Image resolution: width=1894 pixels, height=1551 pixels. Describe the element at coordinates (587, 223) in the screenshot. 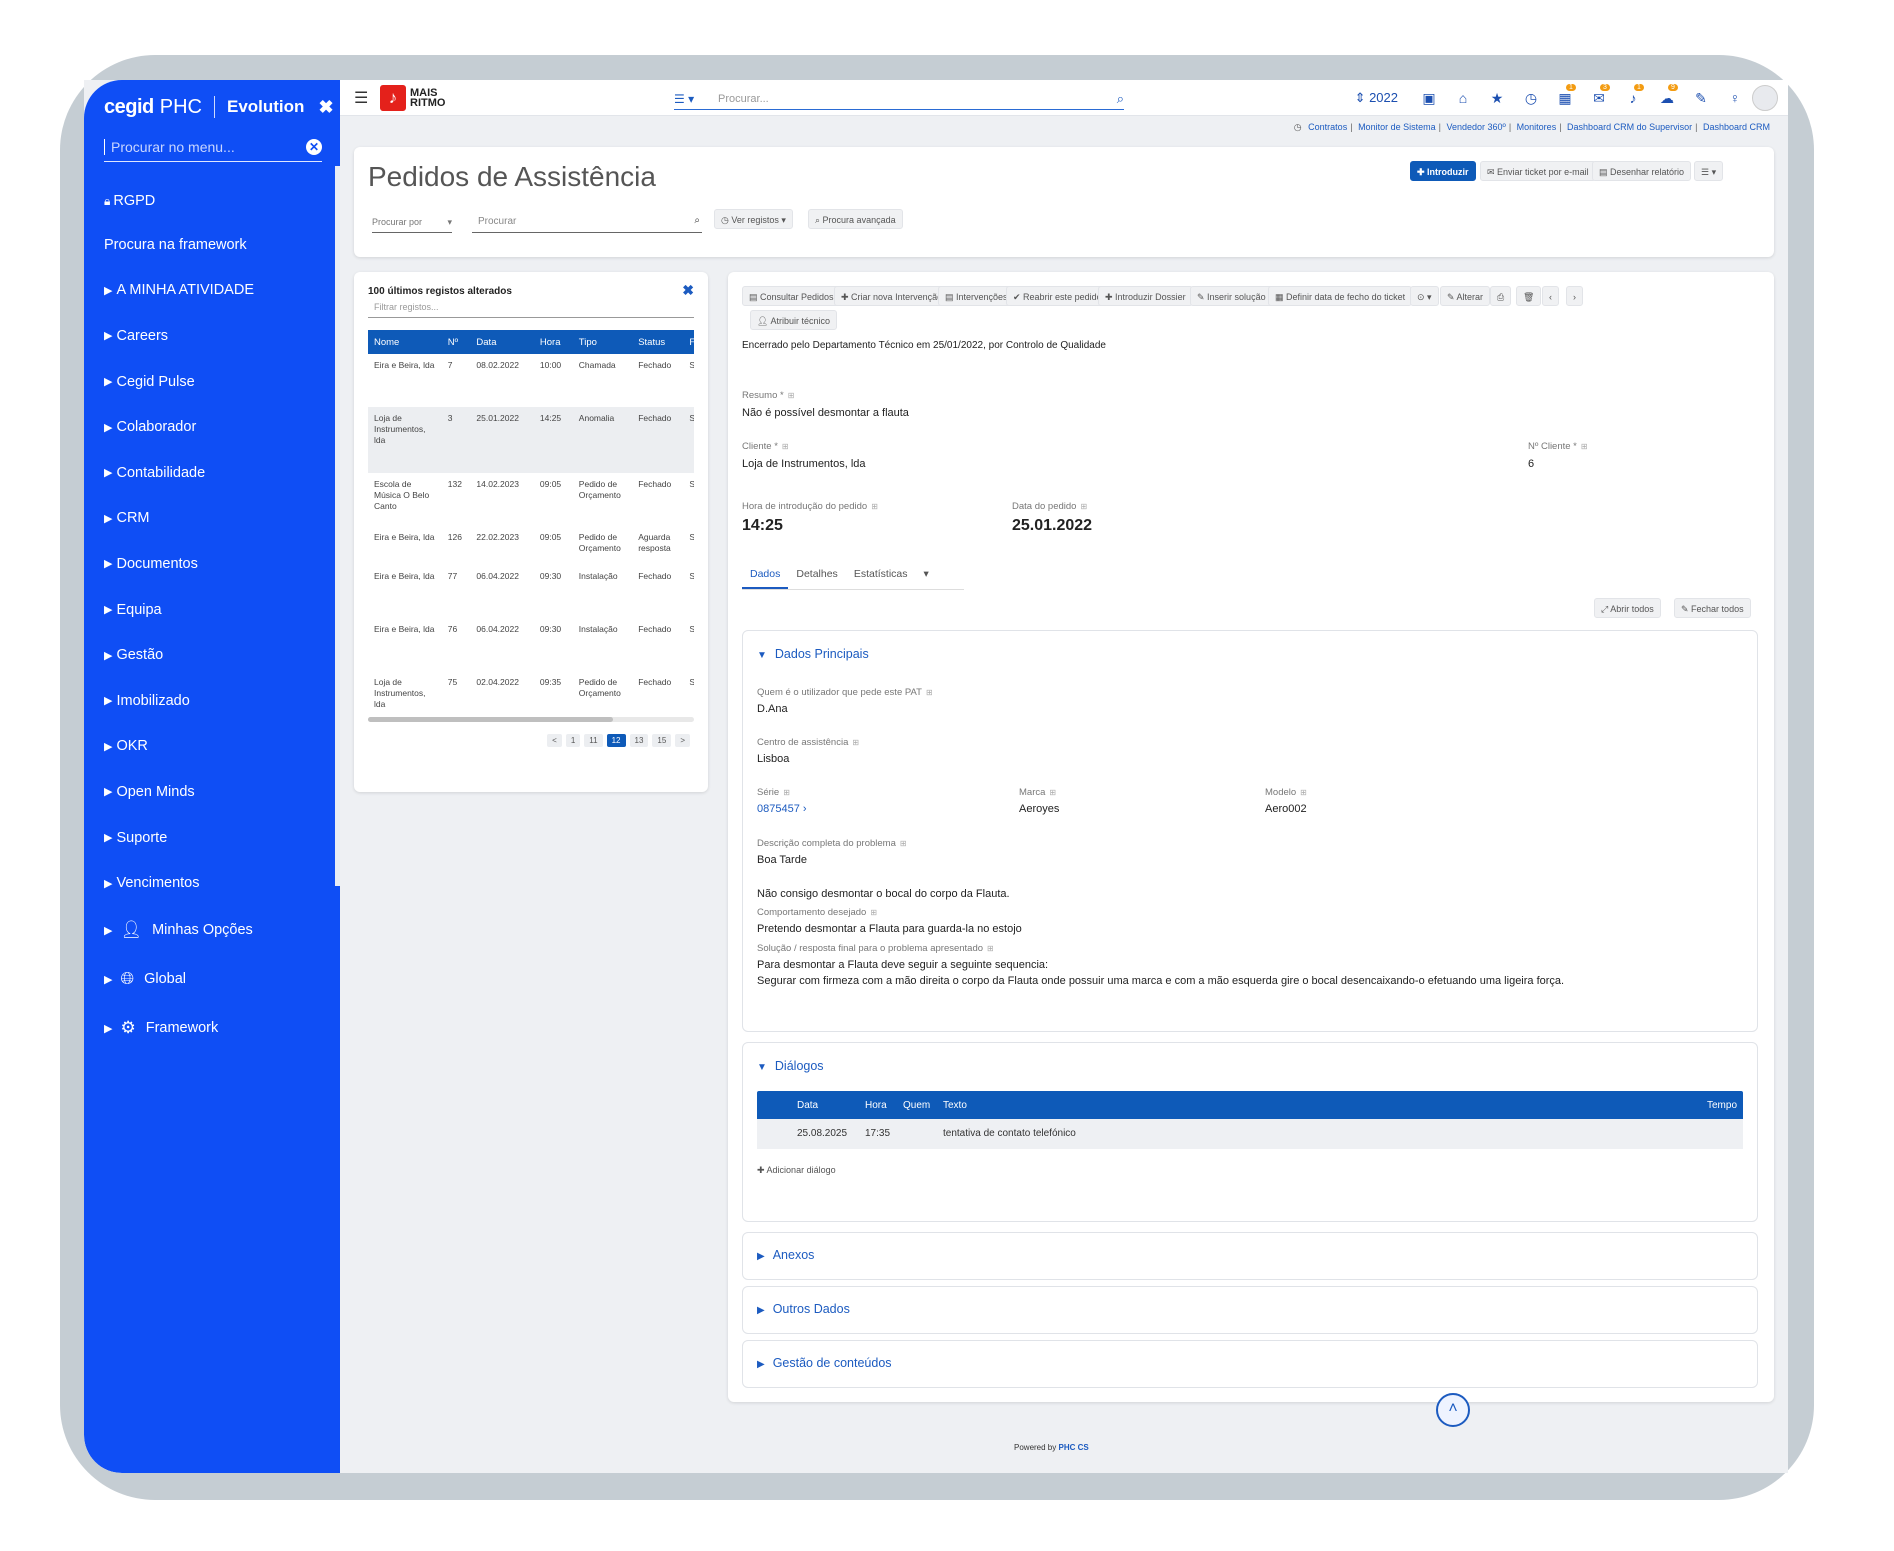

I see `page-search-input: Procurar ⌕` at that location.